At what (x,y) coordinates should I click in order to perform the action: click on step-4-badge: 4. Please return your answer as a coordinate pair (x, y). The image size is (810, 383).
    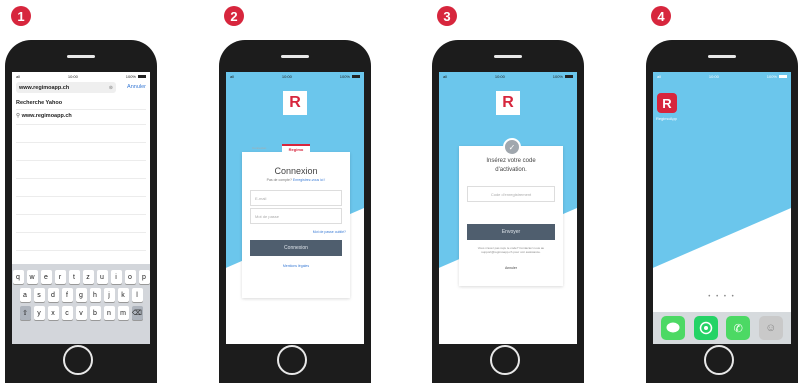
    Looking at the image, I should click on (661, 16).